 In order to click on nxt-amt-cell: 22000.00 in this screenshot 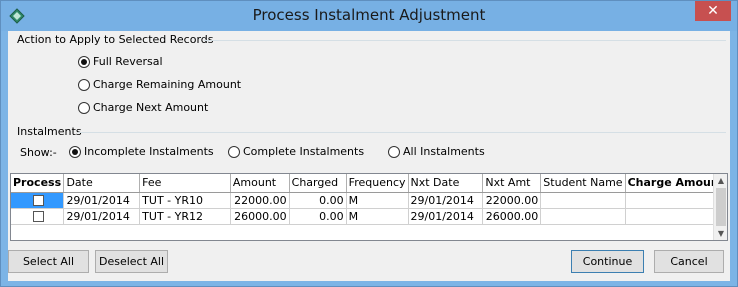, I will do `click(512, 200)`.